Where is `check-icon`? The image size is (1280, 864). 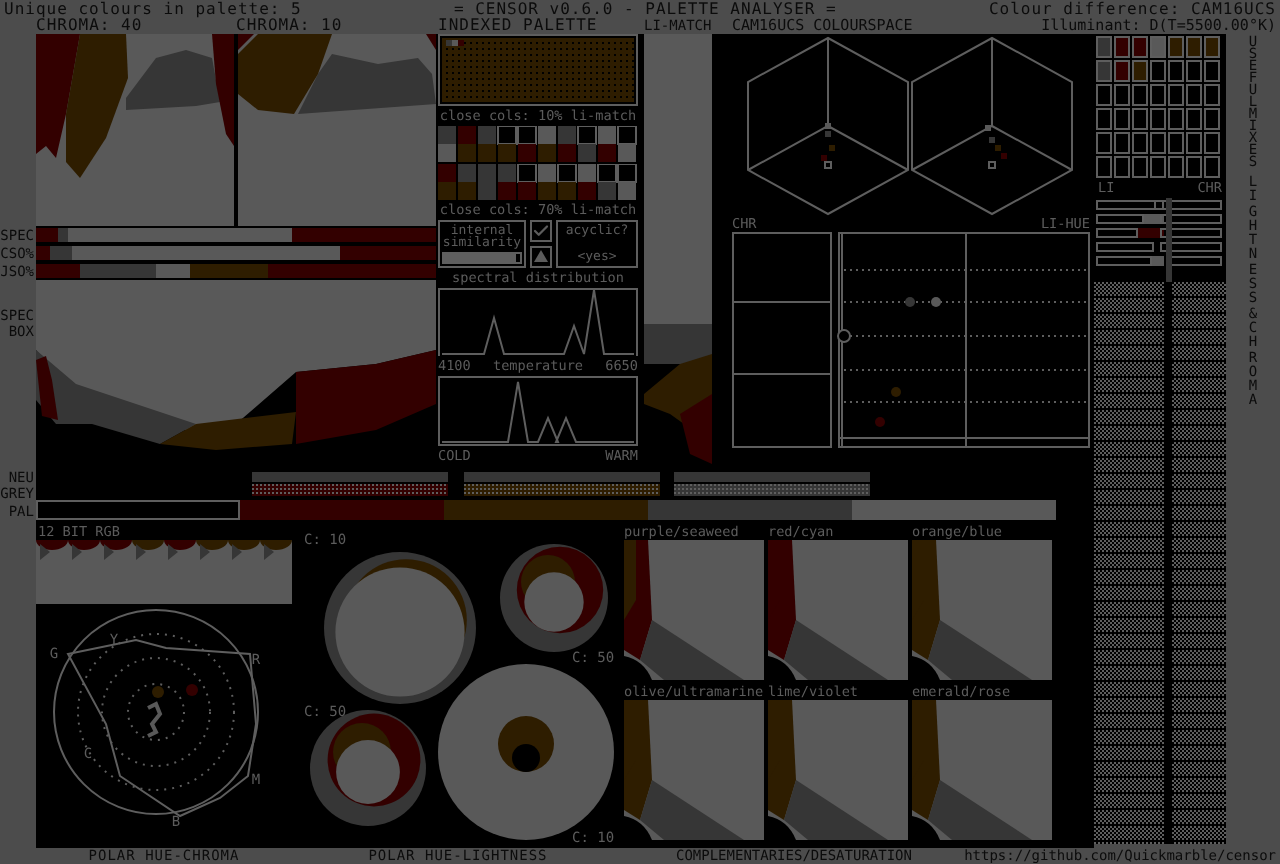
check-icon is located at coordinates (541, 230).